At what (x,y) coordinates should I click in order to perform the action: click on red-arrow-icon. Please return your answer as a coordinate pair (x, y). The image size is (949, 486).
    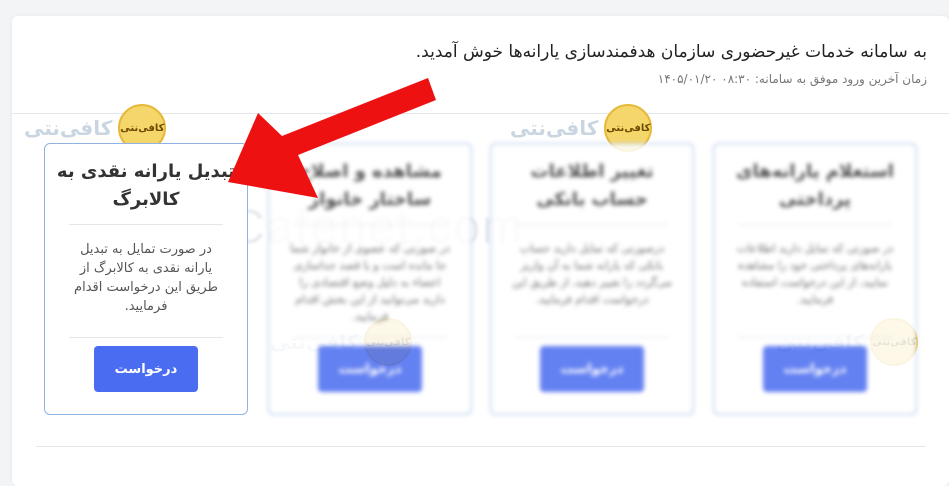
    Looking at the image, I should click on (332, 138).